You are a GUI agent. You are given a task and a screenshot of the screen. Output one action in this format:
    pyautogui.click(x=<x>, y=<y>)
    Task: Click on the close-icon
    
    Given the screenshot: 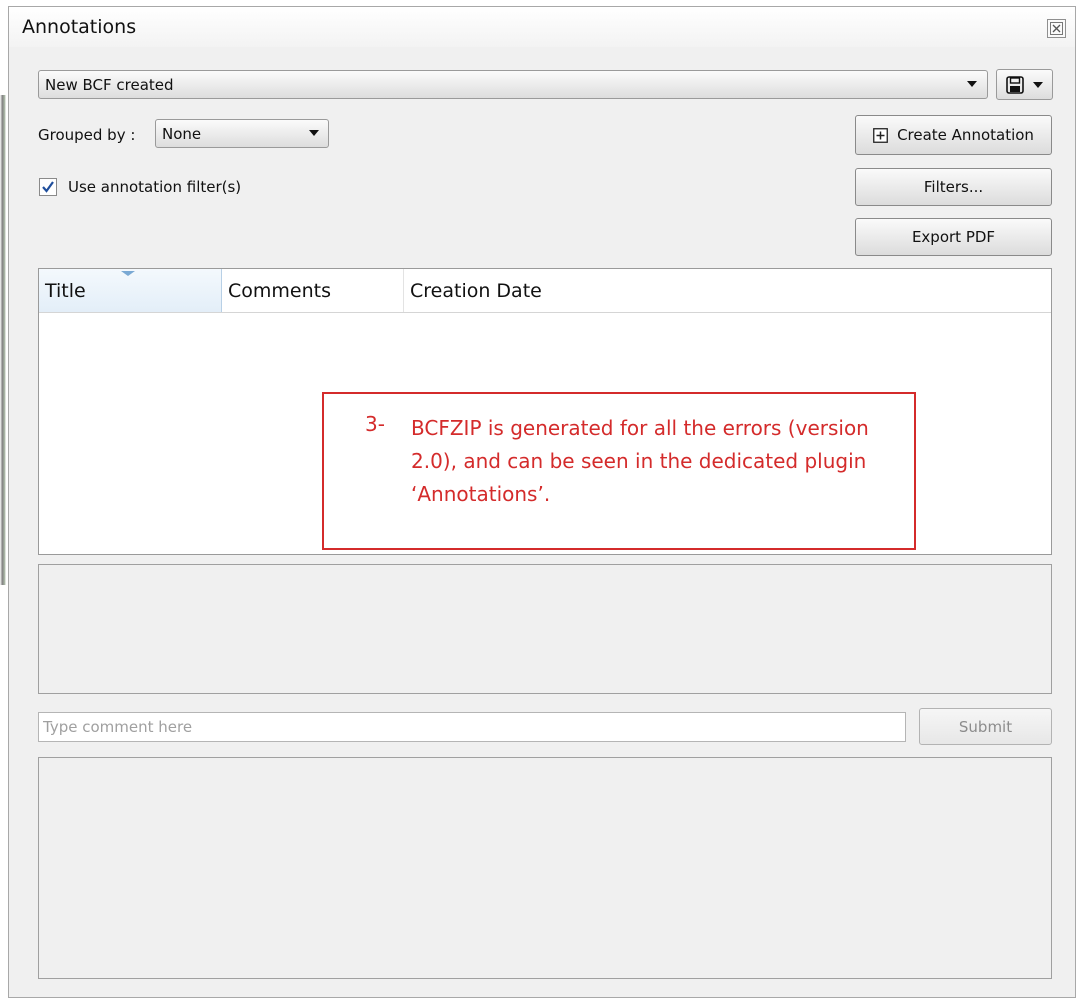 What is the action you would take?
    pyautogui.click(x=1056, y=28)
    